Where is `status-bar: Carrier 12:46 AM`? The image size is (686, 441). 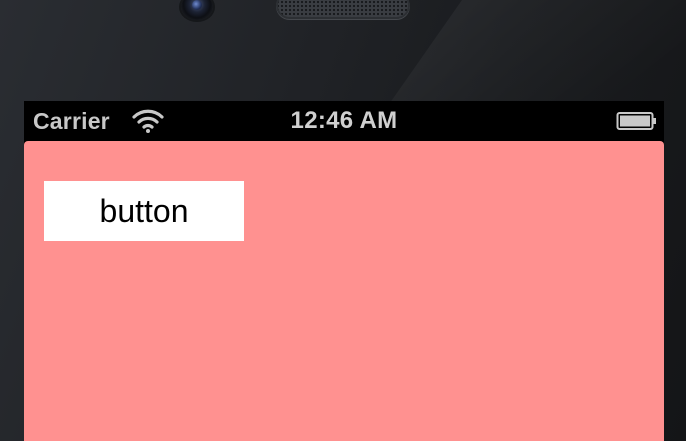 status-bar: Carrier 12:46 AM is located at coordinates (344, 121).